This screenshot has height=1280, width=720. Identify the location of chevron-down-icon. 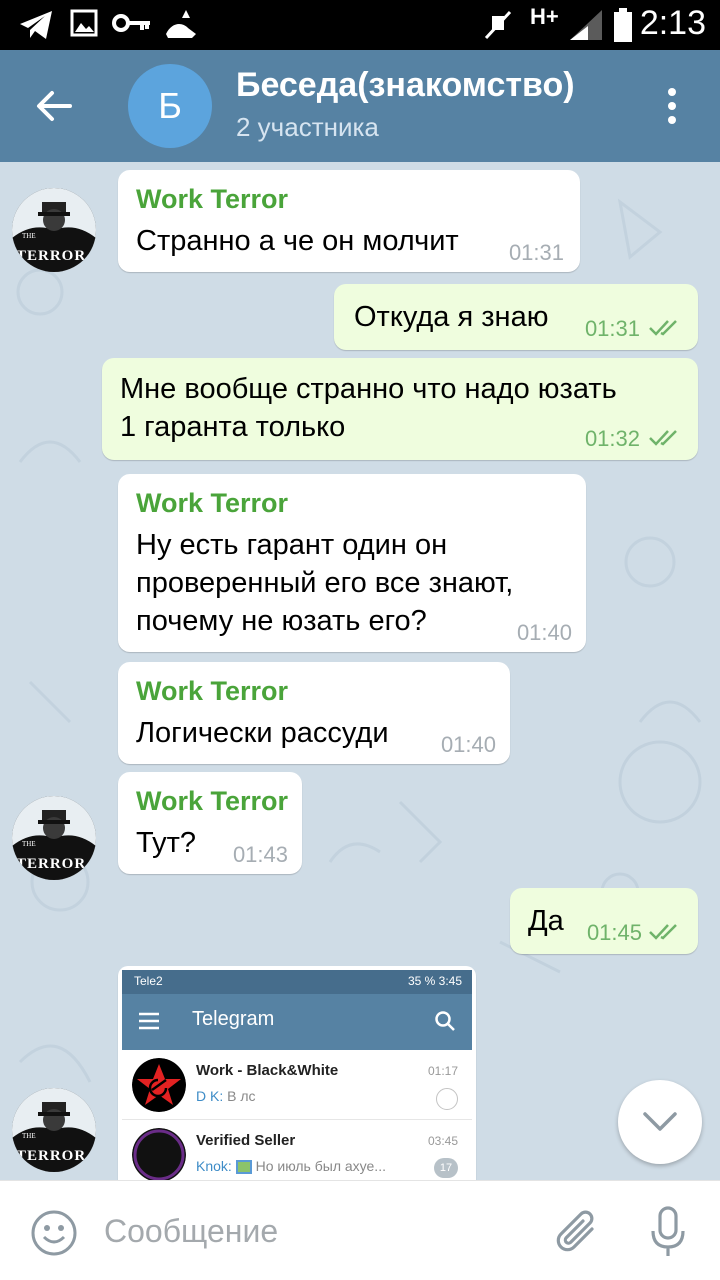
(660, 1121).